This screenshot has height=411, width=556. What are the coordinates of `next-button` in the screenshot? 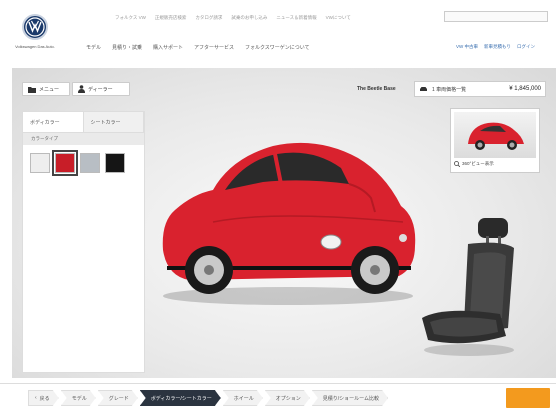 It's located at (528, 398).